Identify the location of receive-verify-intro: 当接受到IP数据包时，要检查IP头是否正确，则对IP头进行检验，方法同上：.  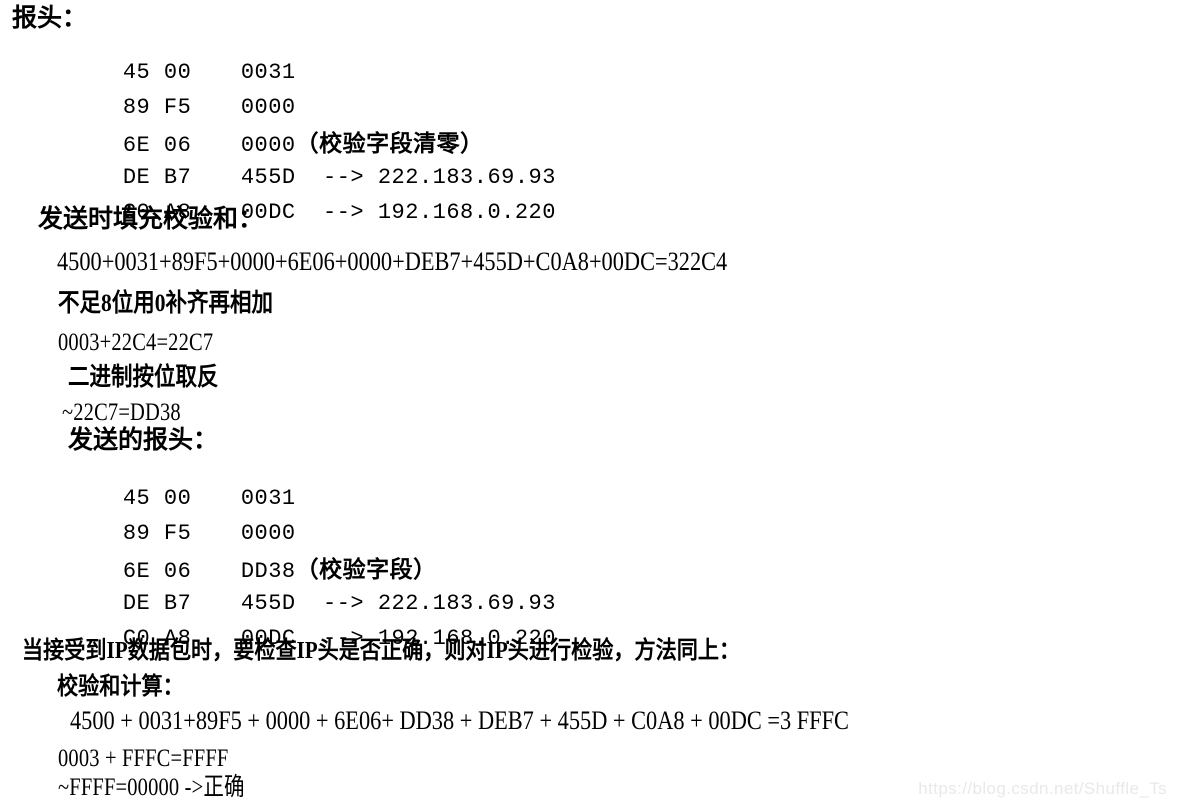
(381, 651).